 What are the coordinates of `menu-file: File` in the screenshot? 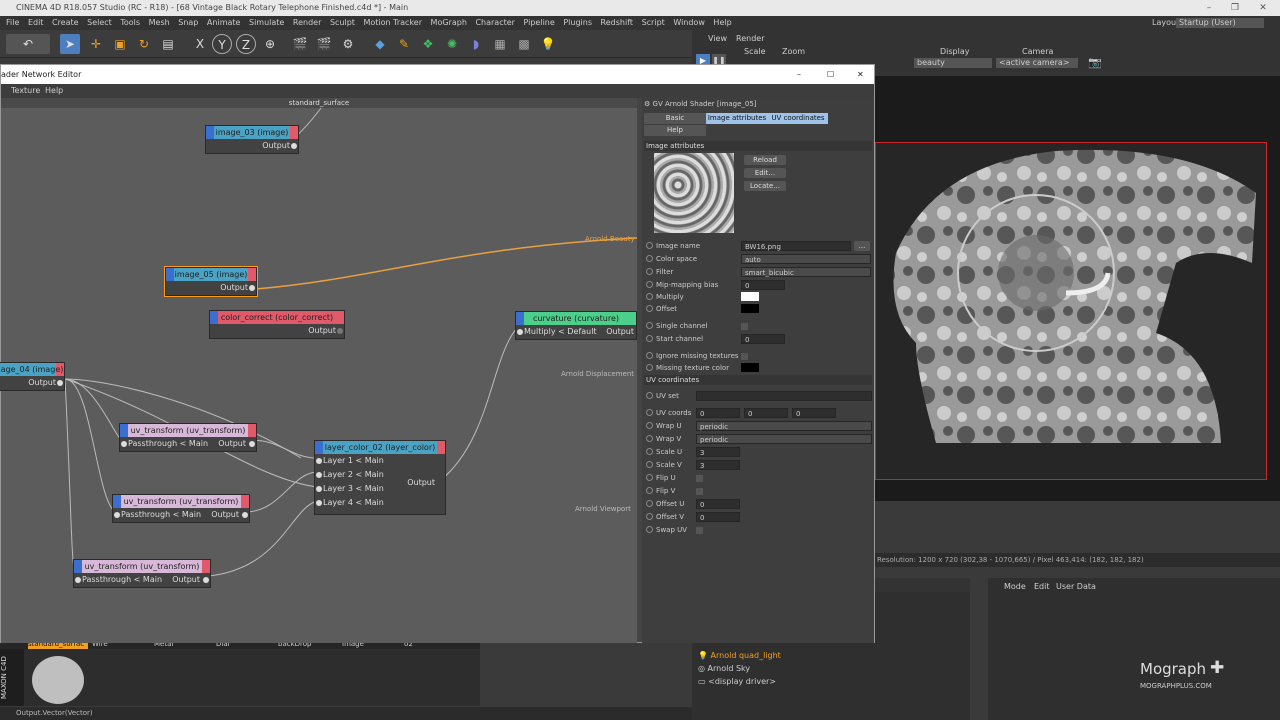 It's located at (12, 22).